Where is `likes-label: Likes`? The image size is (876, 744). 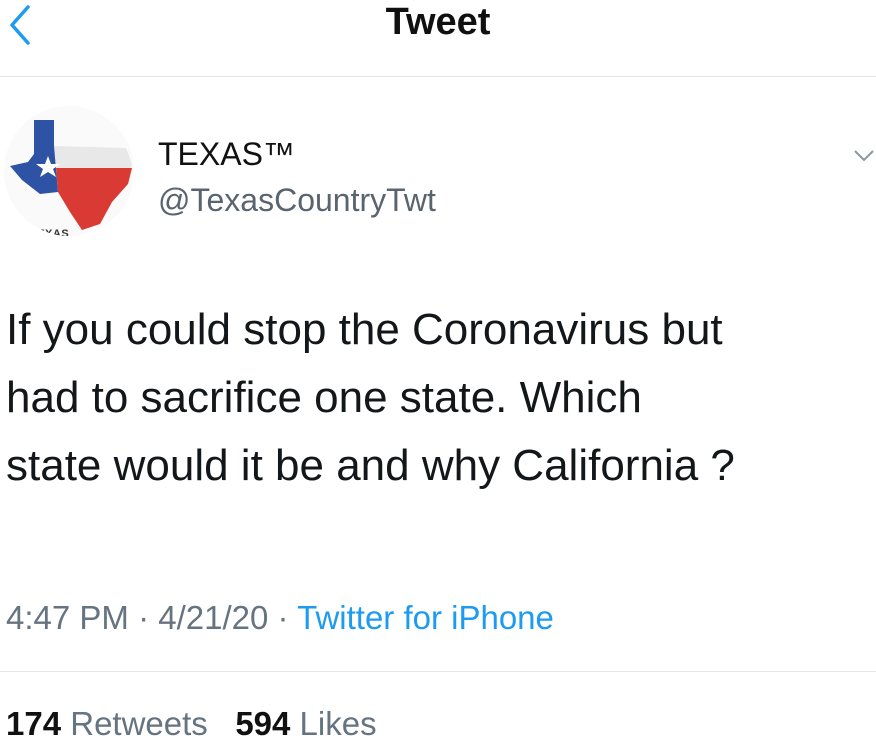
likes-label: Likes is located at coordinates (338, 723).